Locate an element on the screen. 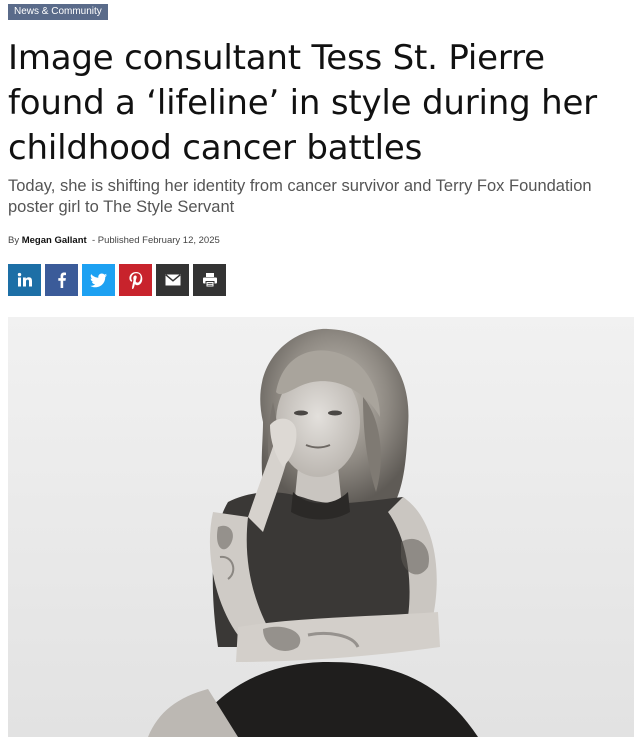 The image size is (639, 737). share-facebook-button is located at coordinates (61, 280).